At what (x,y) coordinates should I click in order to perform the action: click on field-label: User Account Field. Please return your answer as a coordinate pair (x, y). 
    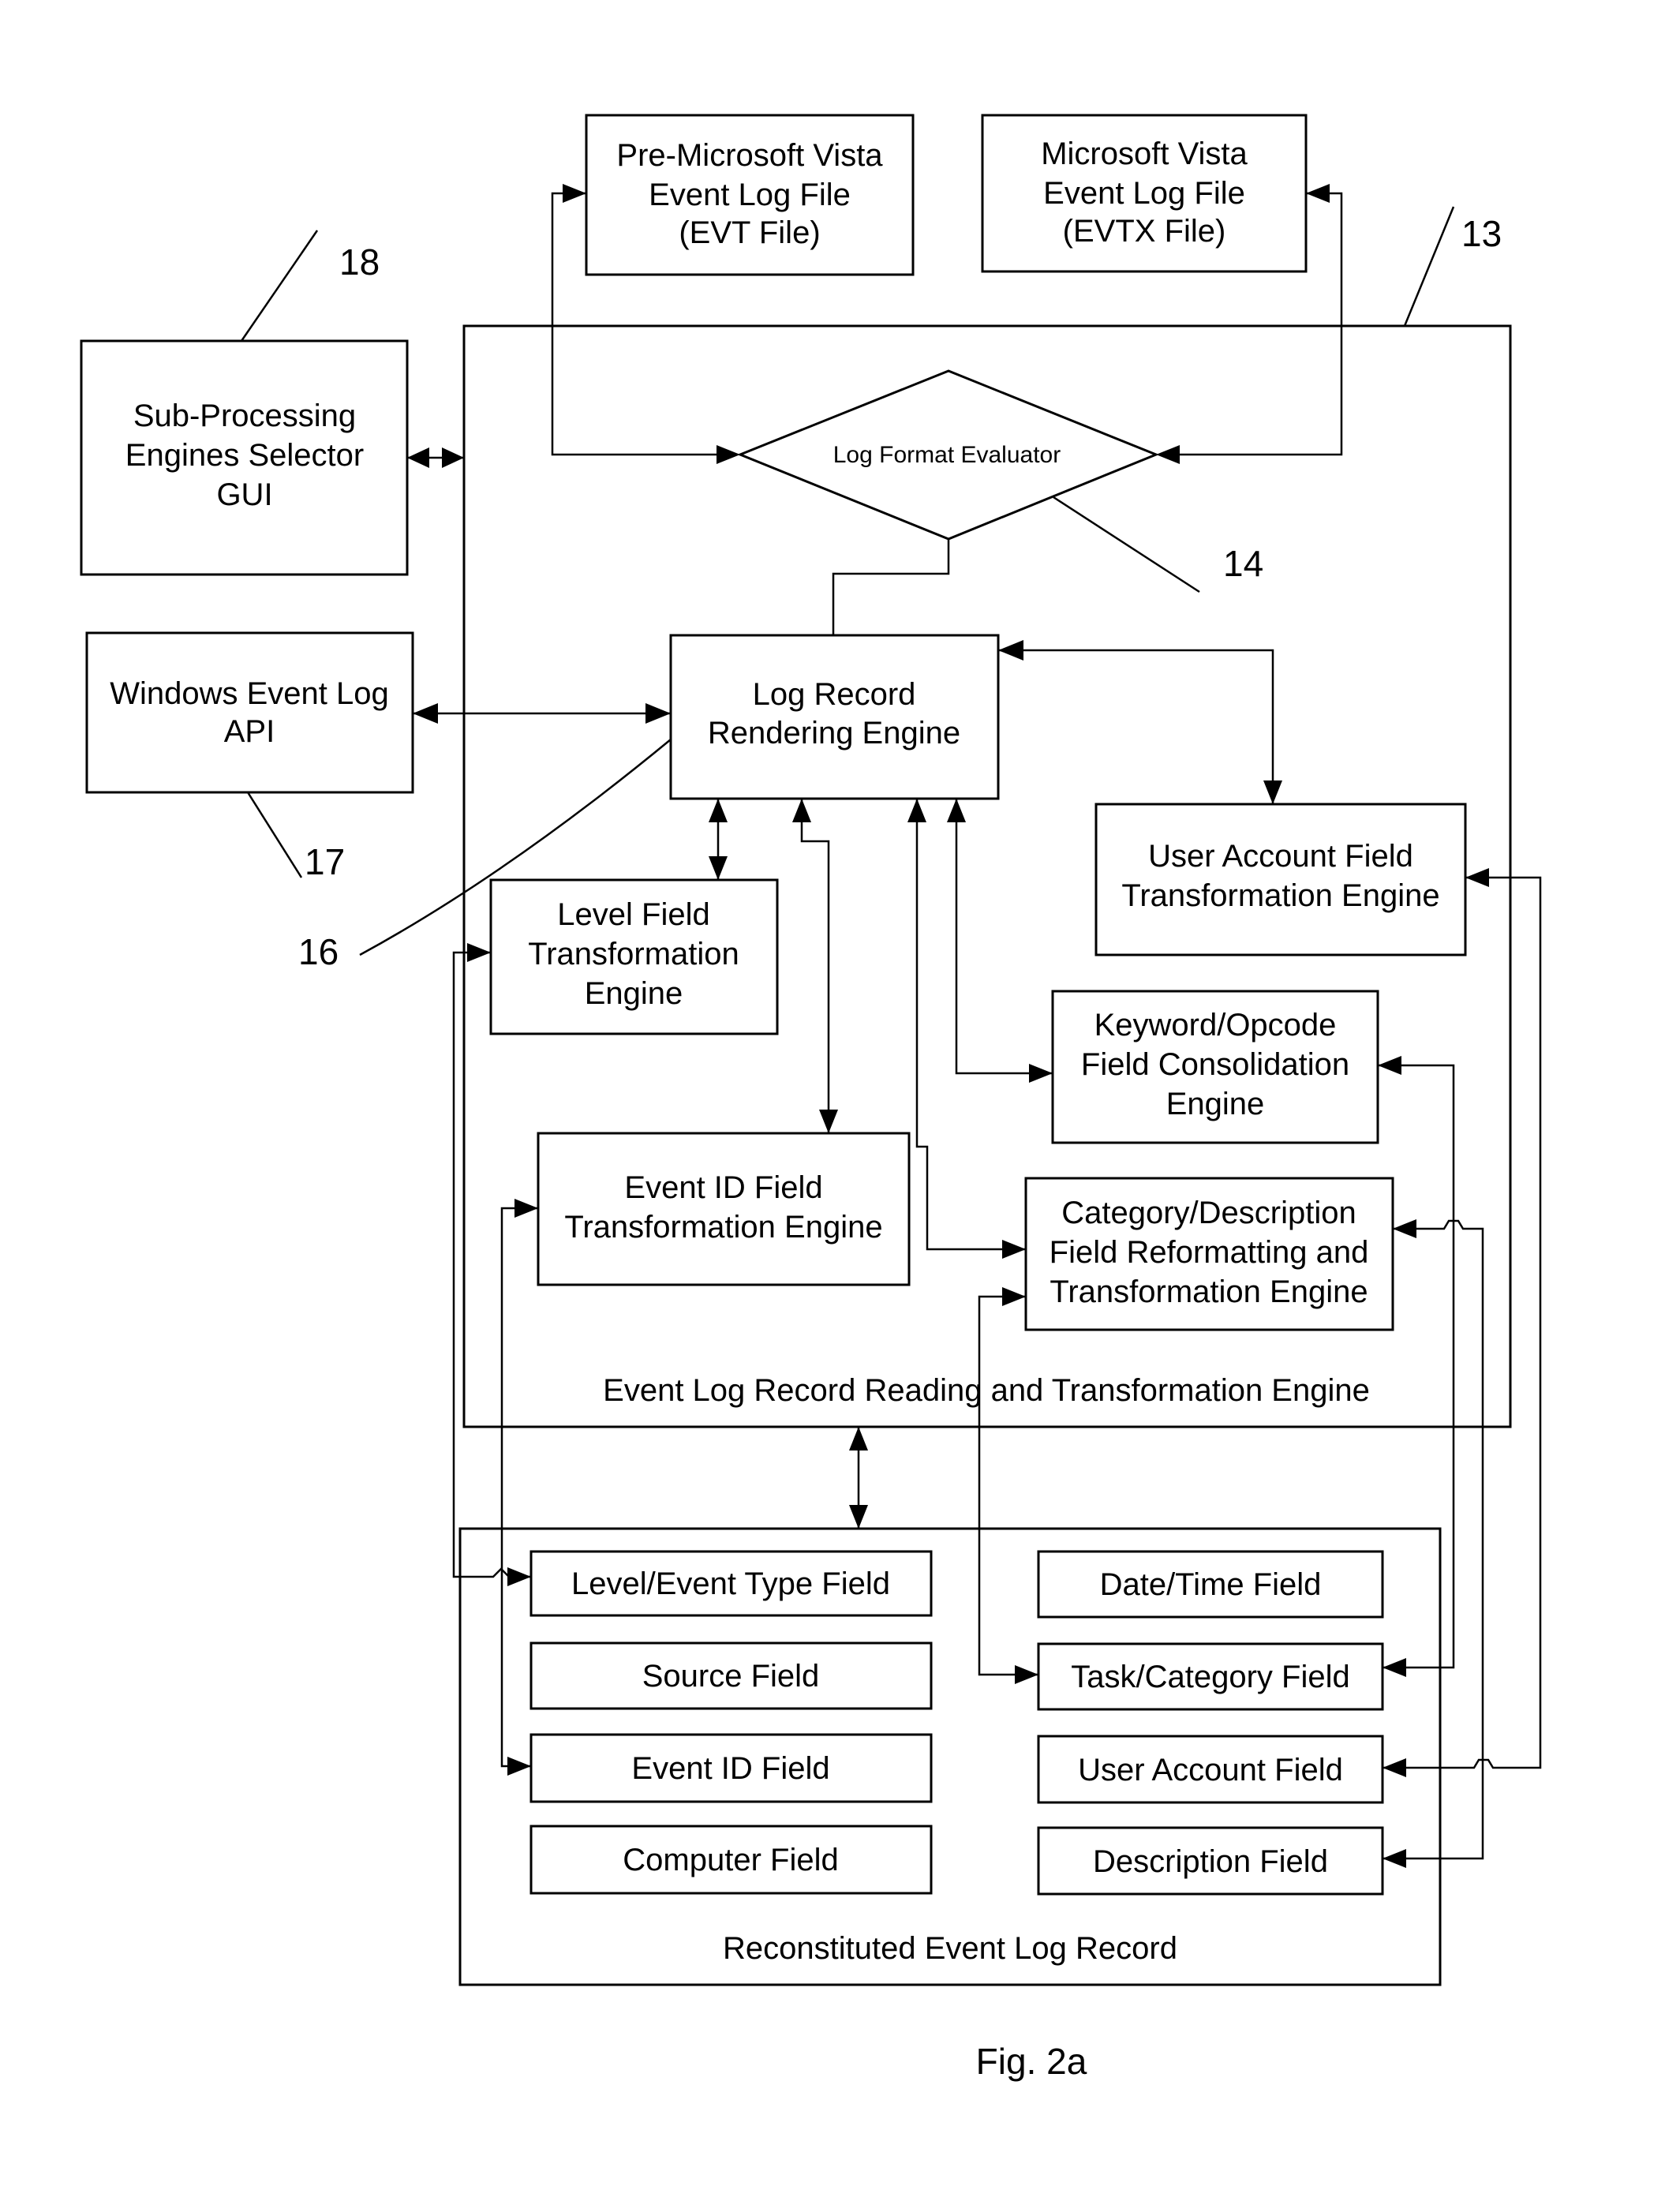
    Looking at the image, I should click on (1210, 1770).